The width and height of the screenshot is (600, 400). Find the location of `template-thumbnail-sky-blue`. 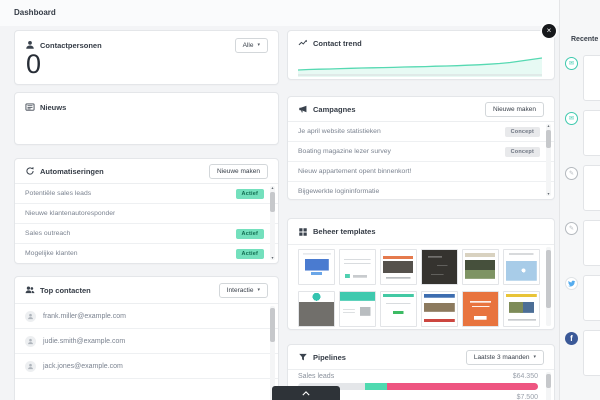

template-thumbnail-sky-blue is located at coordinates (521, 267).